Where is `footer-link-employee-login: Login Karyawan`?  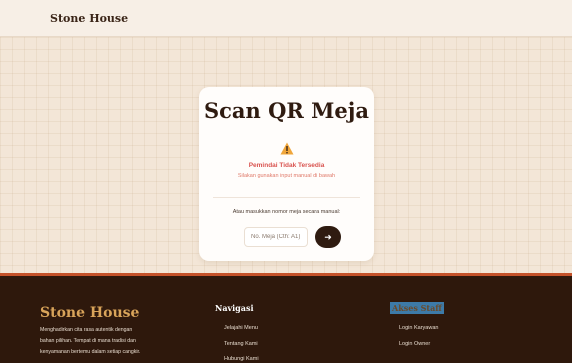 footer-link-employee-login: Login Karyawan is located at coordinates (418, 328).